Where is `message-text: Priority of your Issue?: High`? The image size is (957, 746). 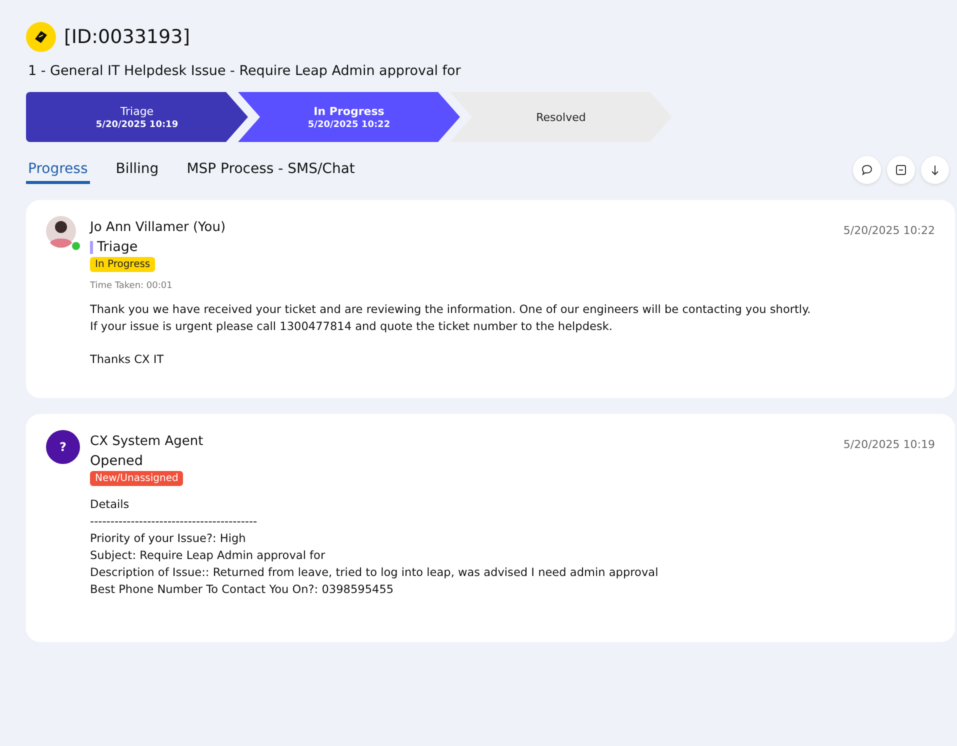 message-text: Priority of your Issue?: High is located at coordinates (168, 539).